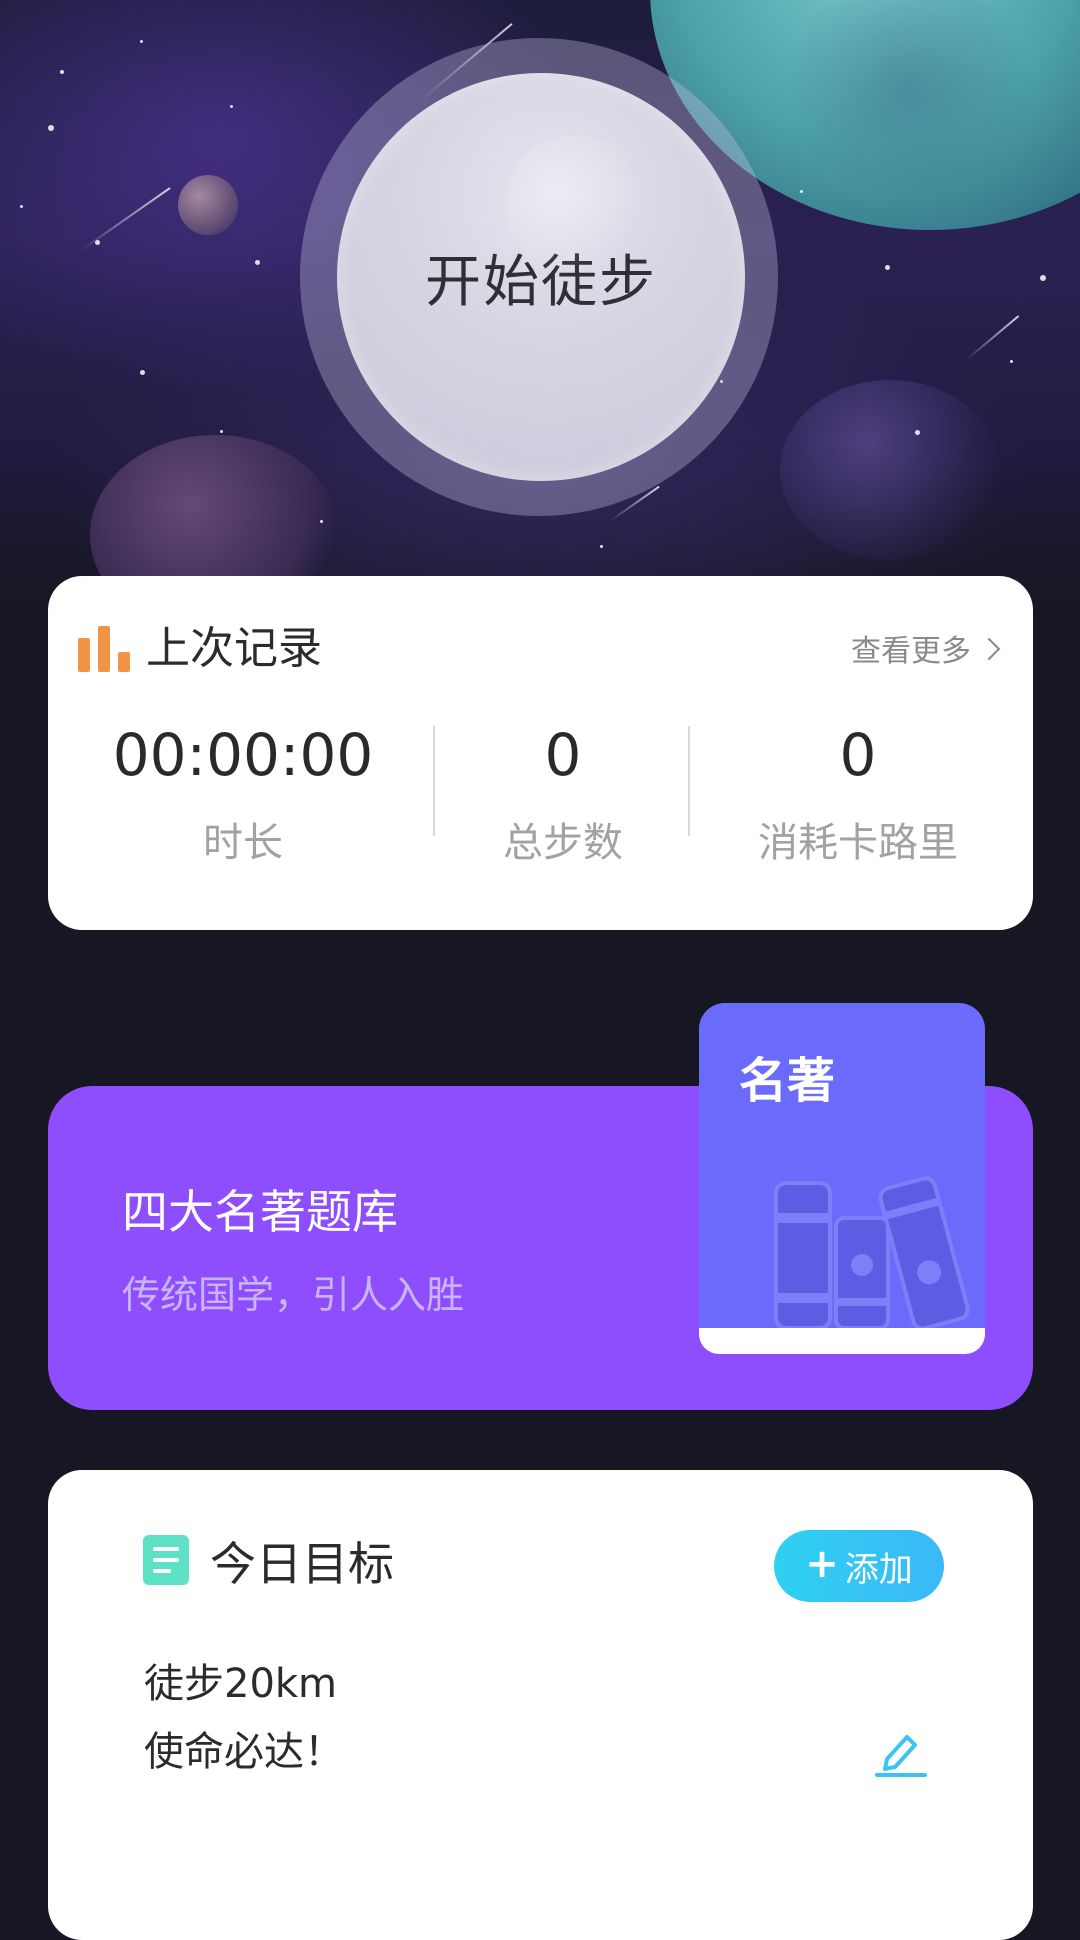 The image size is (1080, 1940). Describe the element at coordinates (302, 1564) in the screenshot. I see `today-goal-title: 今日目标` at that location.